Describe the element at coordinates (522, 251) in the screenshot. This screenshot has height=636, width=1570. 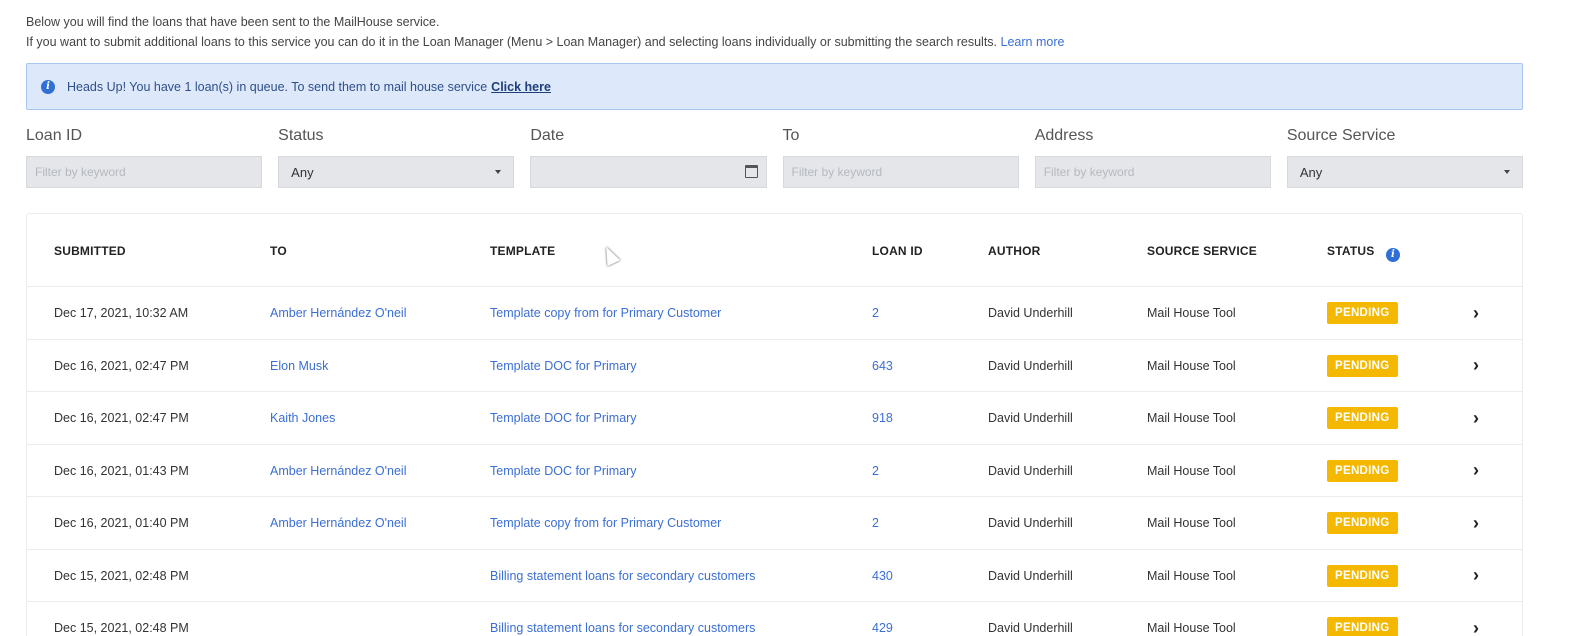
I see `header-template: TEMPLATE` at that location.